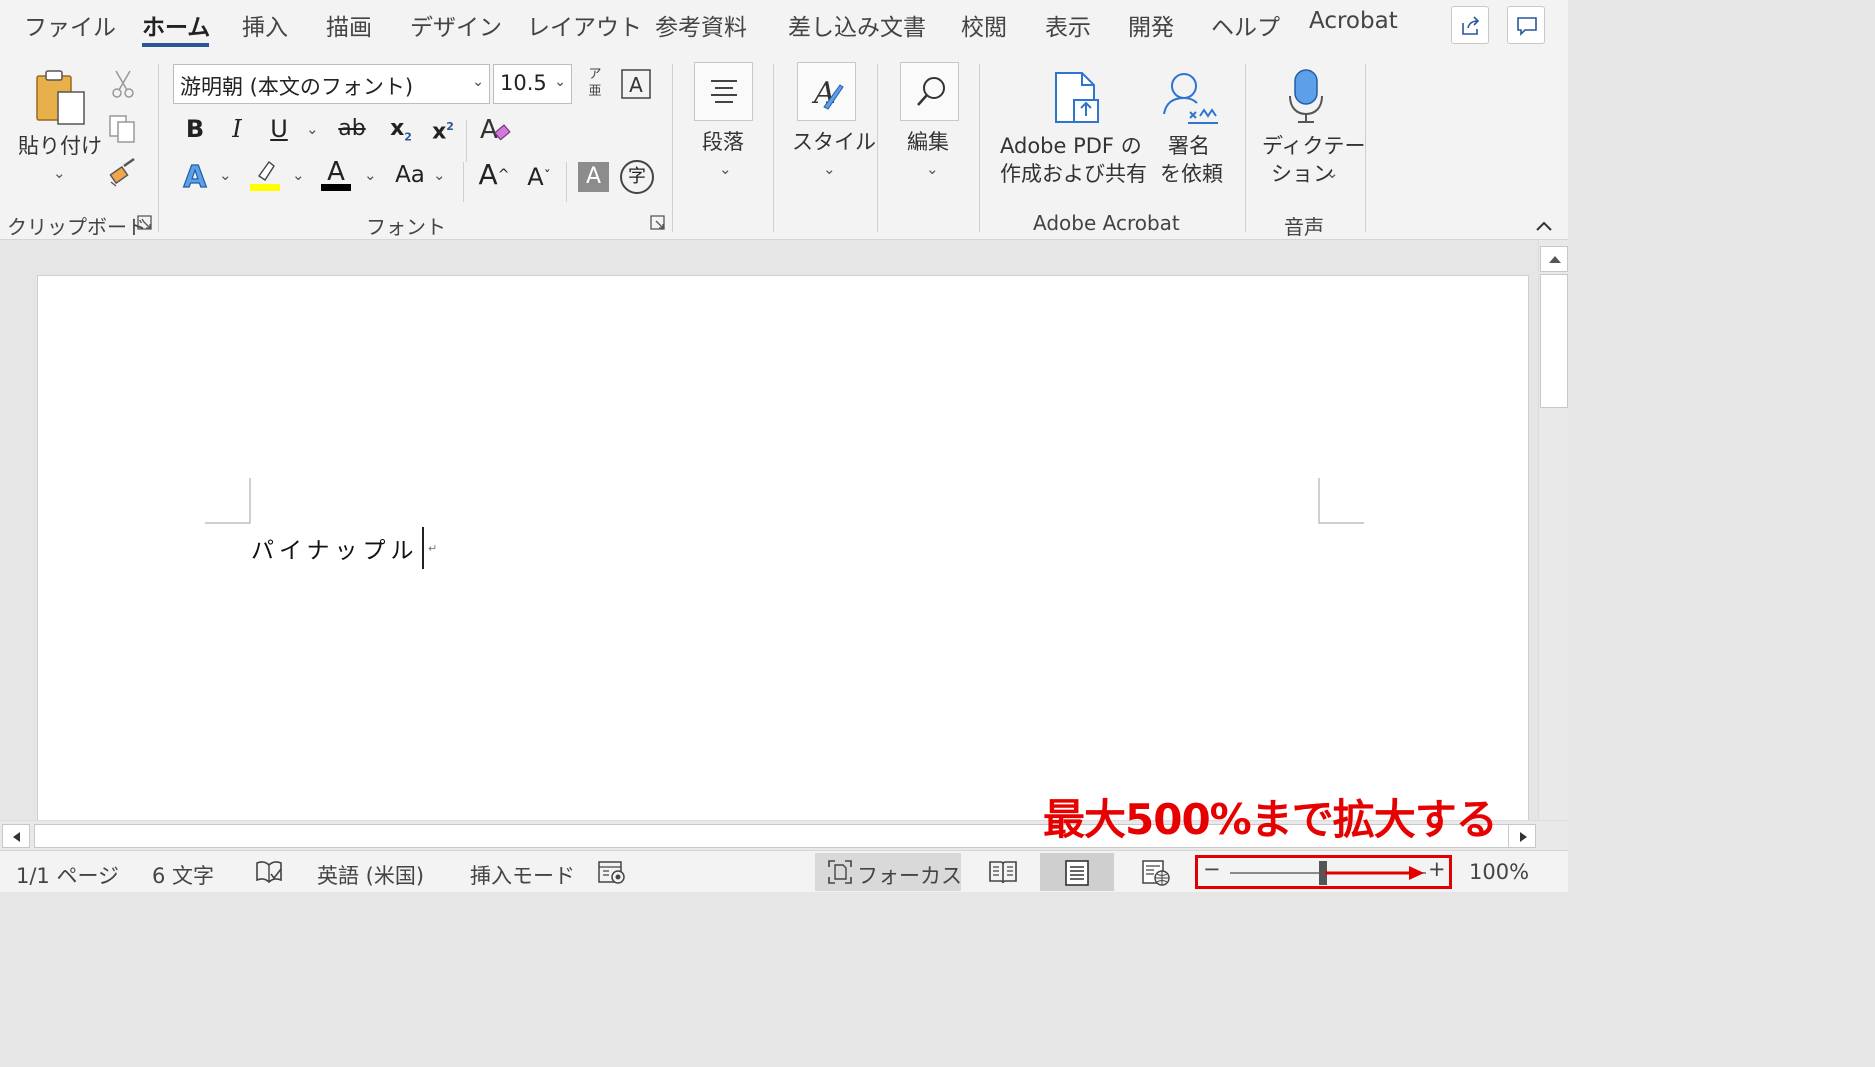 Image resolution: width=1875 pixels, height=1067 pixels. What do you see at coordinates (144, 222) in the screenshot?
I see `clipboard-launcher-icon` at bounding box center [144, 222].